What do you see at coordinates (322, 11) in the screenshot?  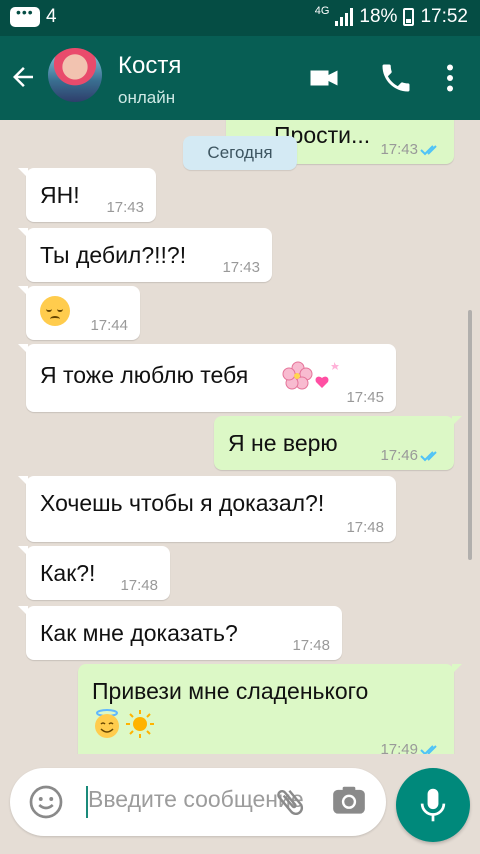 I see `network-type: 4G` at bounding box center [322, 11].